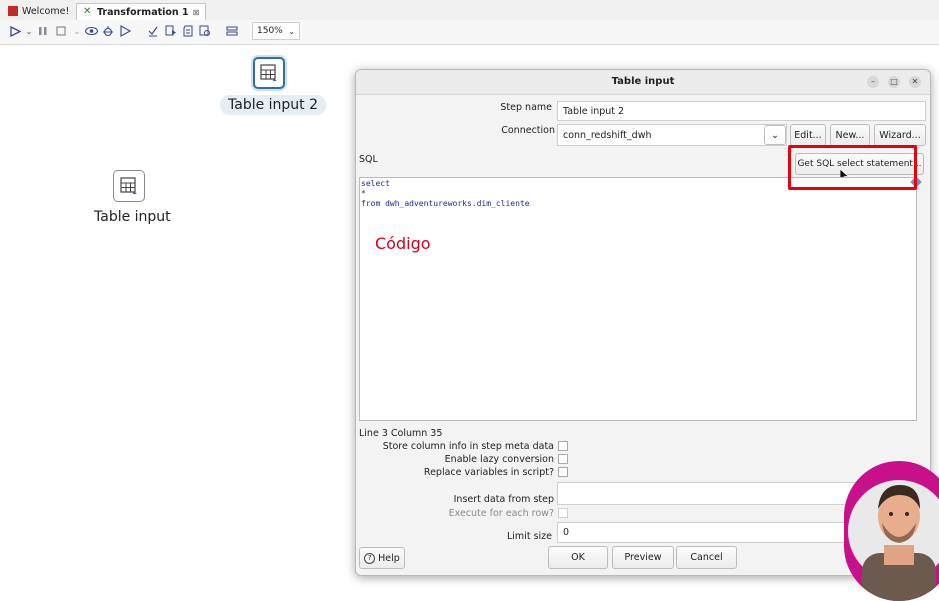  What do you see at coordinates (672, 135) in the screenshot?
I see `connection-select: conn_redshift_dwh` at bounding box center [672, 135].